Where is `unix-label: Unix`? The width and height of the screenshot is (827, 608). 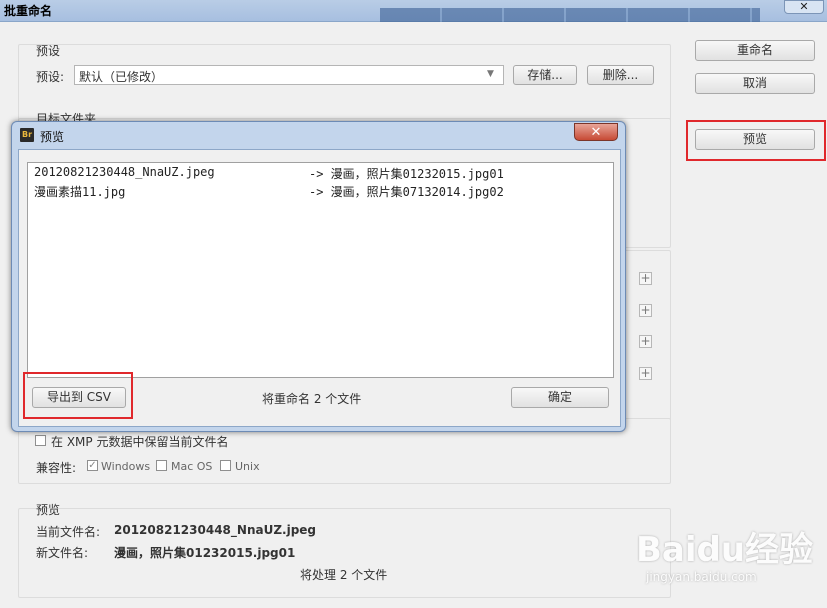
unix-label: Unix is located at coordinates (247, 466).